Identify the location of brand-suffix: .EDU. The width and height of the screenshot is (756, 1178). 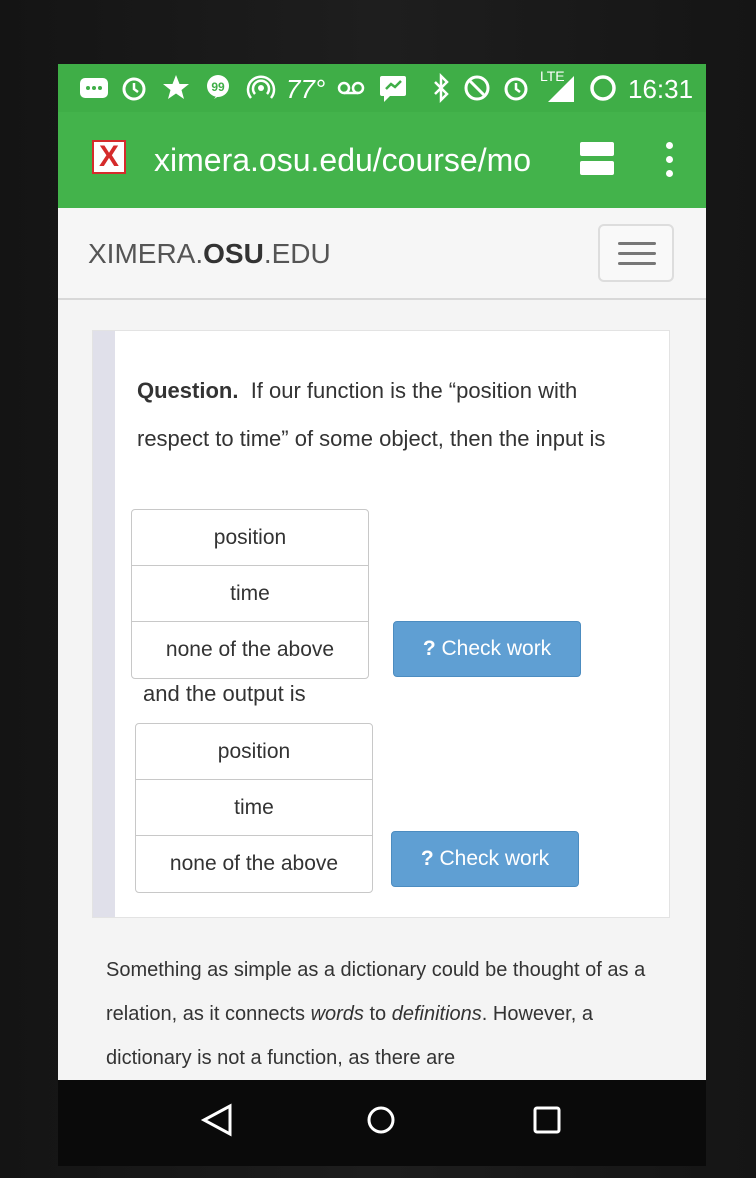
(297, 253).